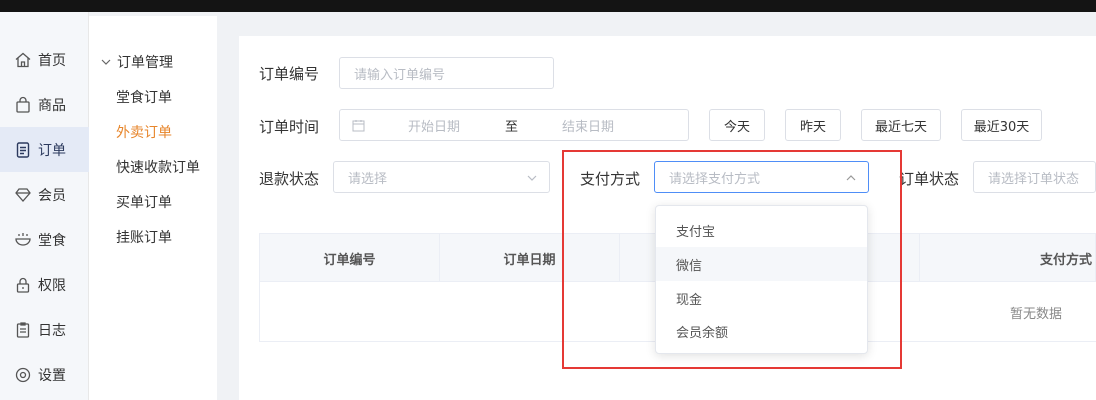 This screenshot has width=1096, height=400. I want to click on home-icon, so click(23, 60).